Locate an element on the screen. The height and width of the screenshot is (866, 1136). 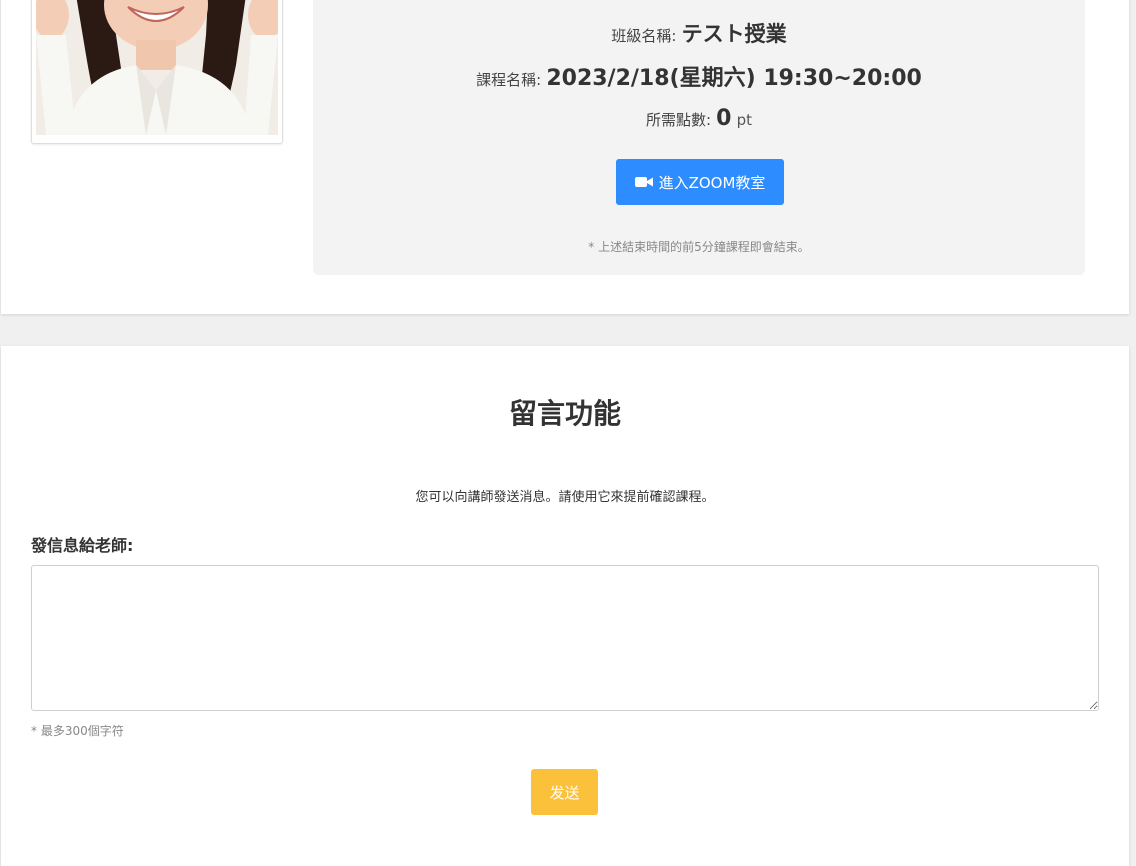
send-button: 发送 is located at coordinates (564, 792).